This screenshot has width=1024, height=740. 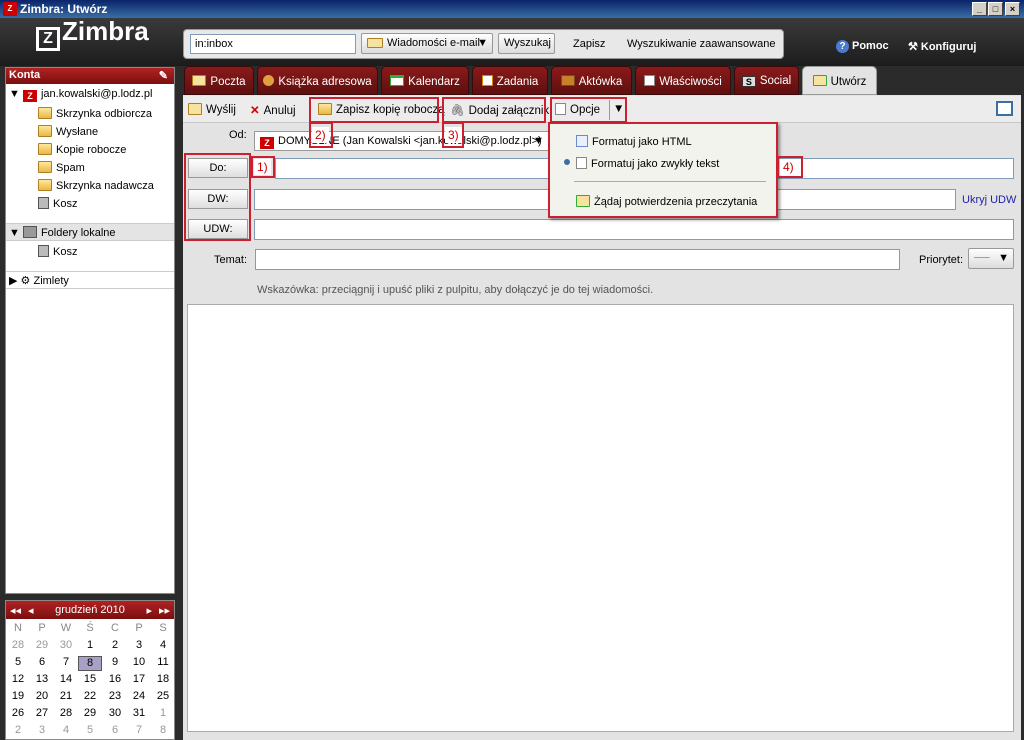 I want to click on calendar-day: 24, so click(x=139, y=696).